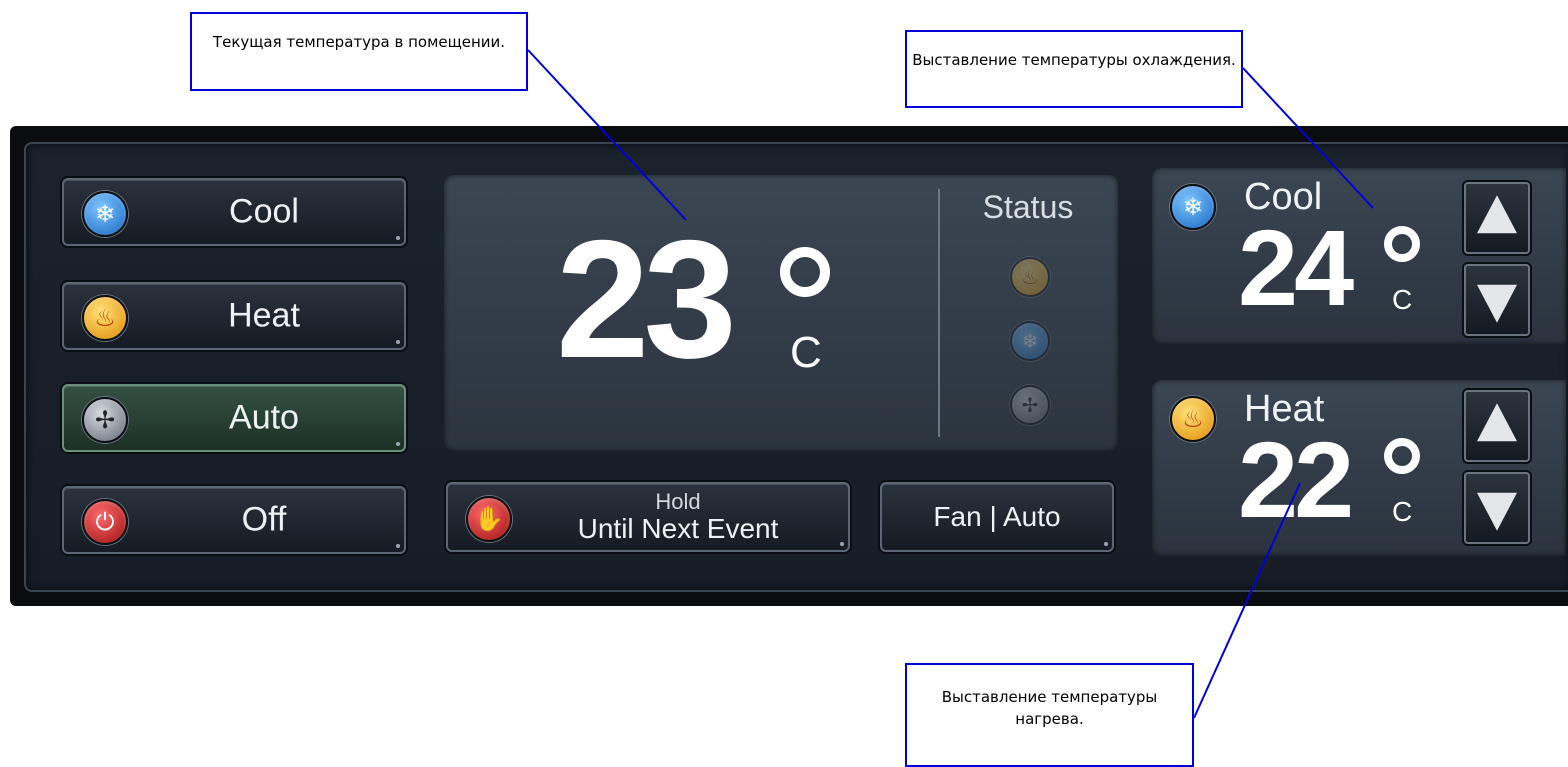  I want to click on snowflake-icon: ❄, so click(1193, 207).